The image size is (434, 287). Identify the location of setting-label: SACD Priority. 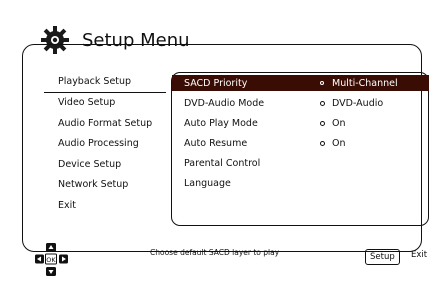
(216, 83).